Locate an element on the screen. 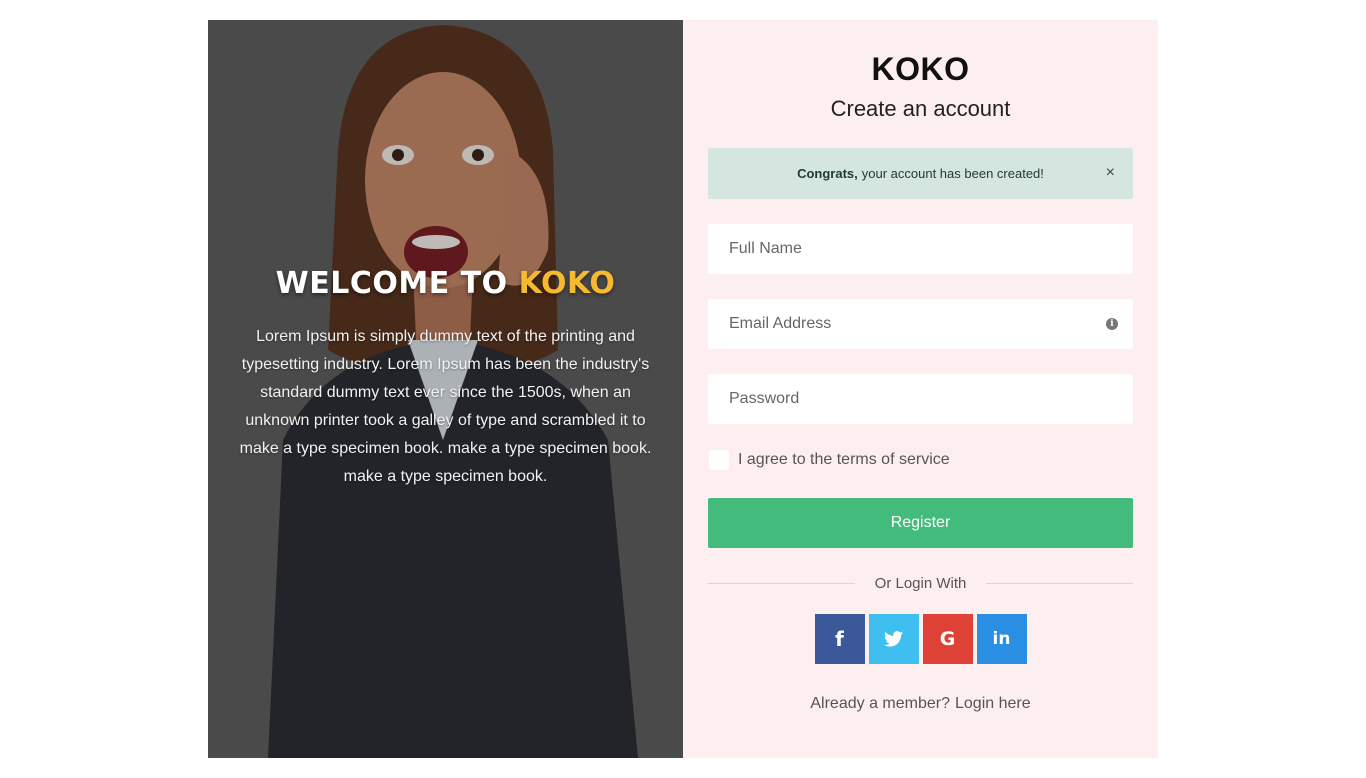  terms-checkbox is located at coordinates (719, 460).